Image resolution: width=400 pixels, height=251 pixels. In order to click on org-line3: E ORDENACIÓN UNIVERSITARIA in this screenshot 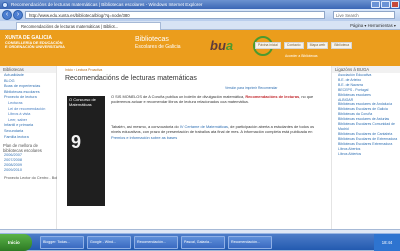, I will do `click(35, 47)`.